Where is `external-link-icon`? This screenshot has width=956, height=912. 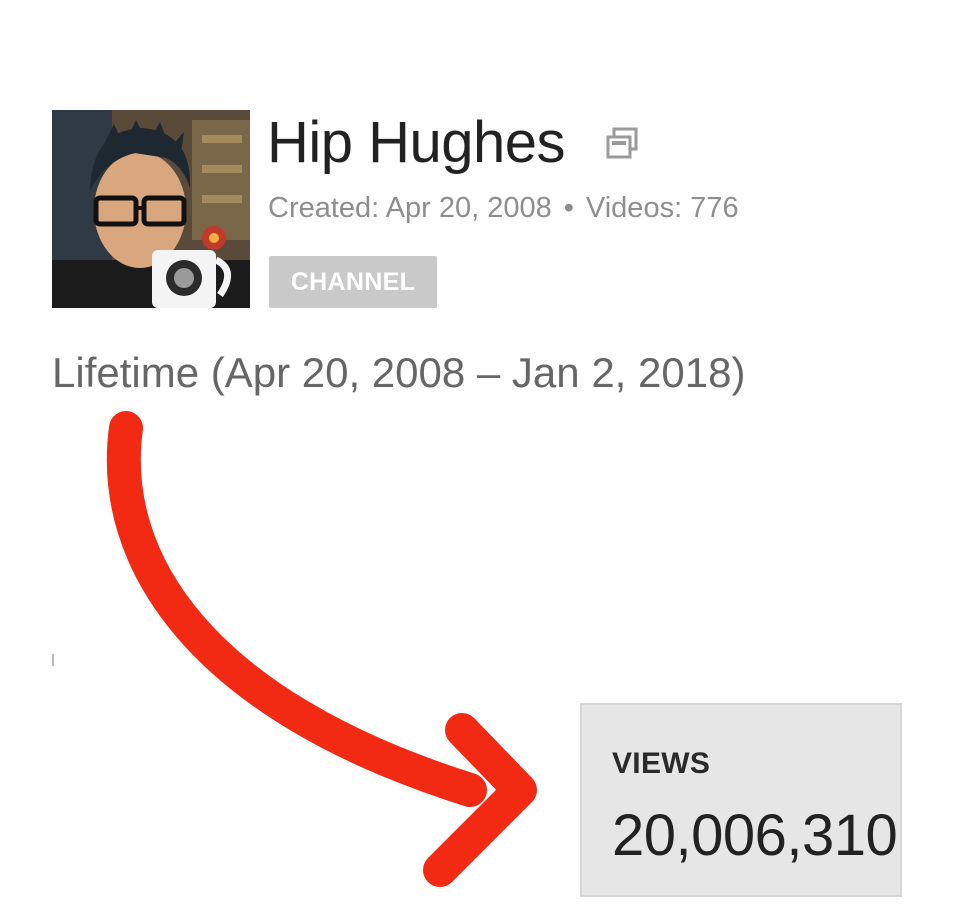
external-link-icon is located at coordinates (622, 143).